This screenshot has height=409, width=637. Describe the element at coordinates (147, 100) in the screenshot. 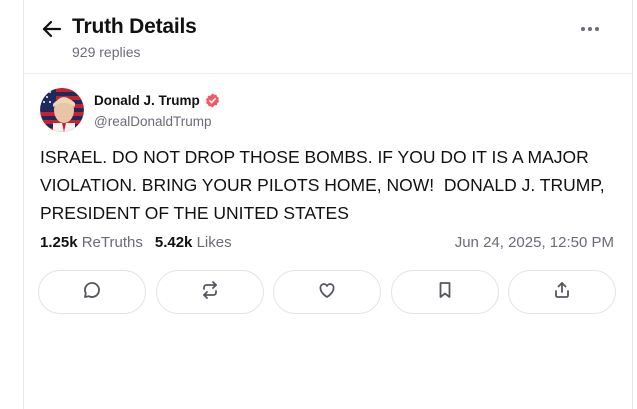

I see `author-name-text: Donald J. Trump` at that location.